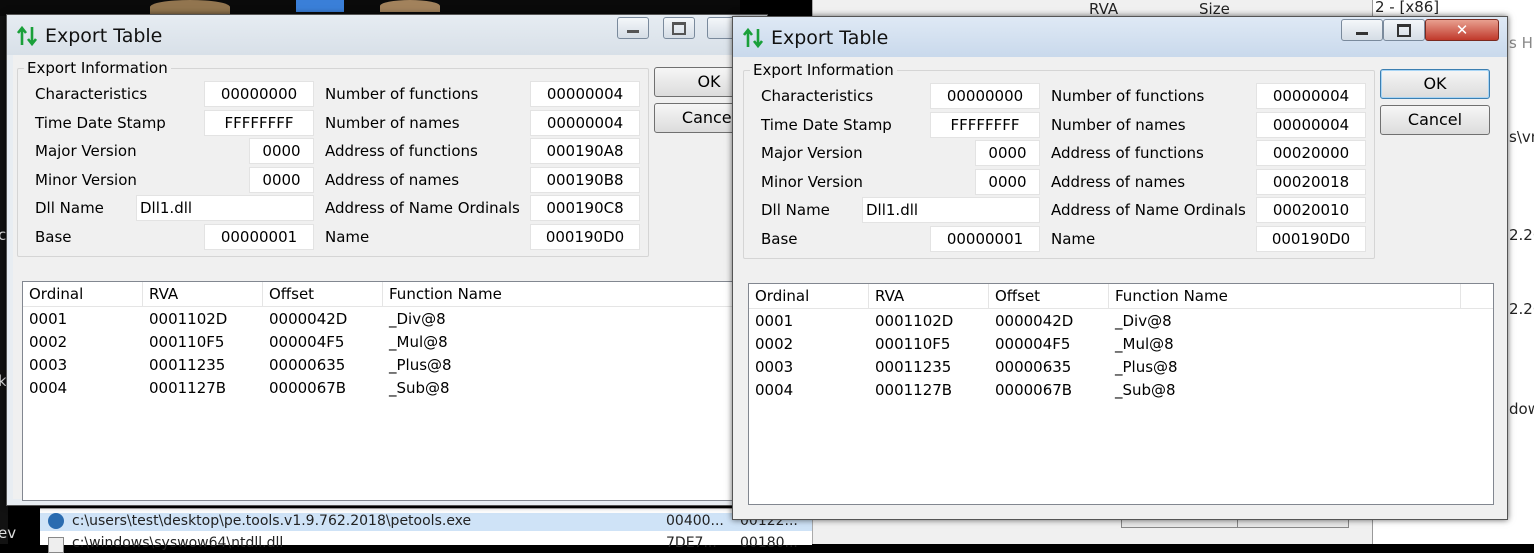 This screenshot has width=1534, height=553. I want to click on maximize-icon, so click(1404, 30).